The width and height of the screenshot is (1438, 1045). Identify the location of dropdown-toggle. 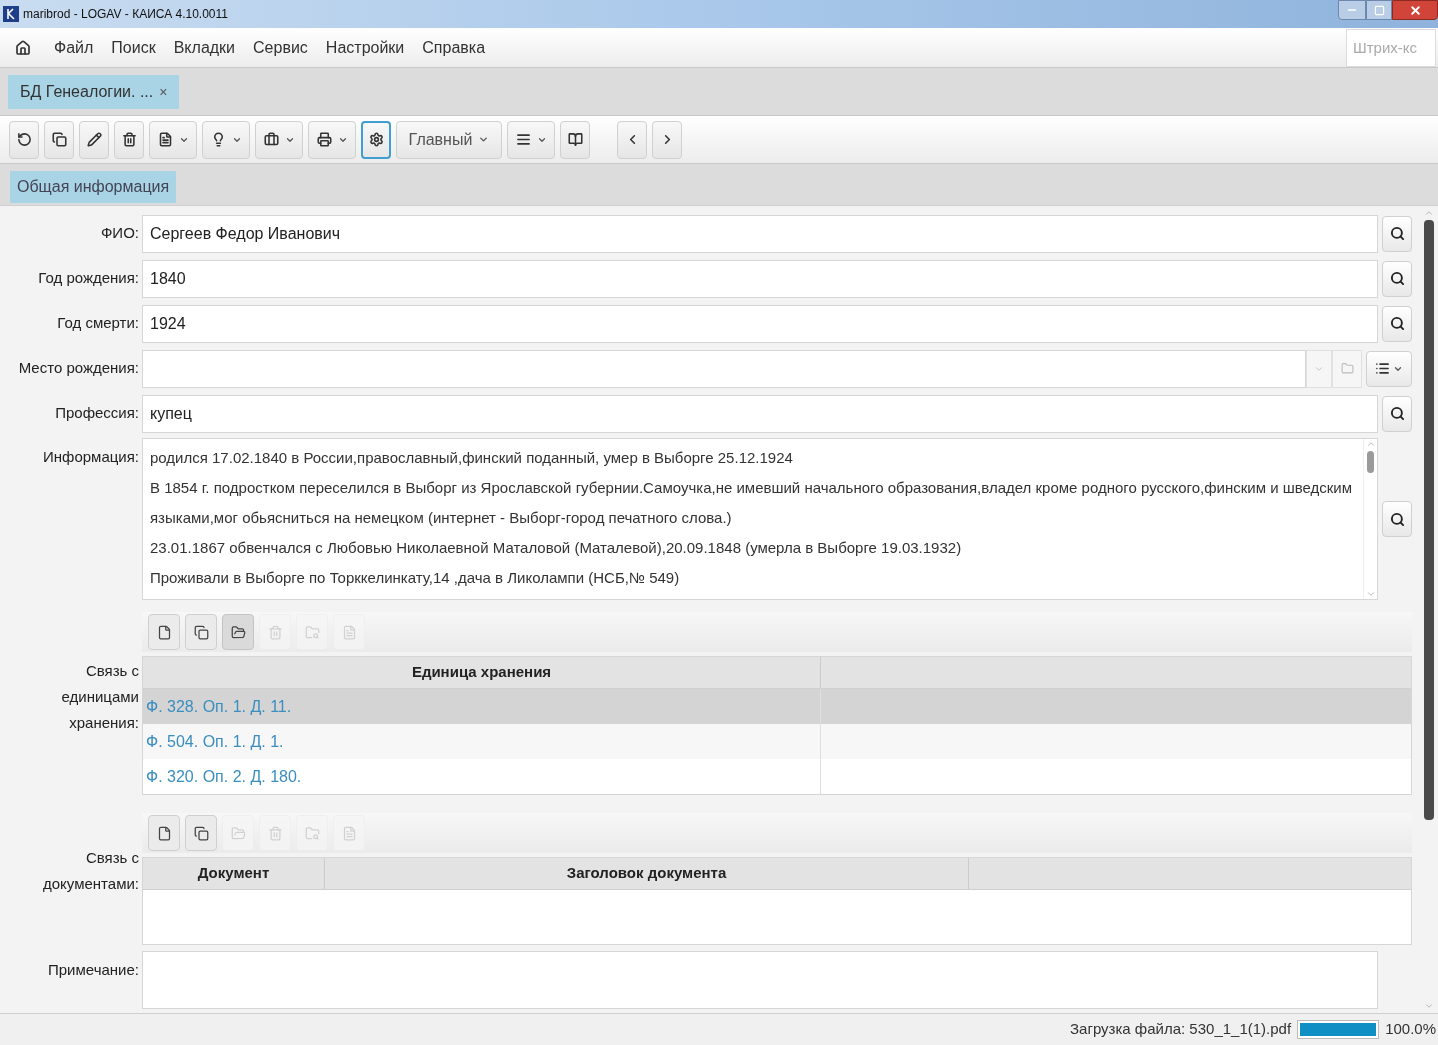
(1319, 368).